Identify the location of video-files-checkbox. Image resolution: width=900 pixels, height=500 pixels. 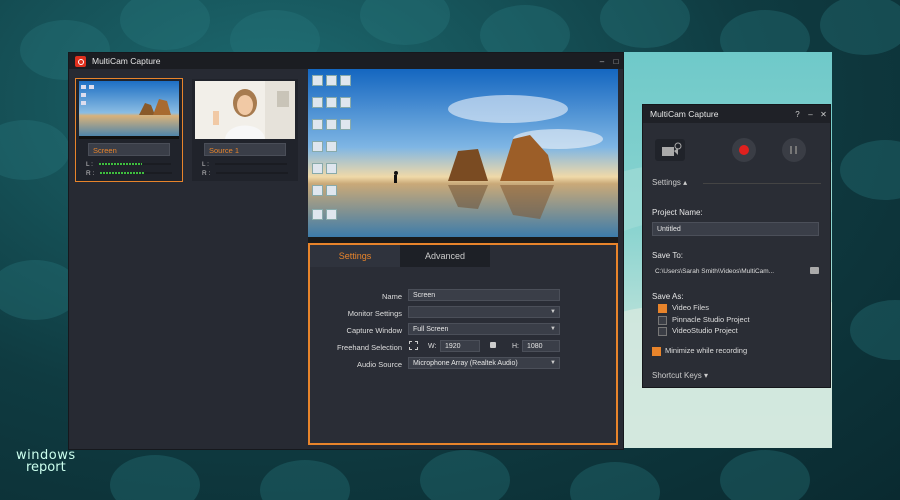
(662, 308).